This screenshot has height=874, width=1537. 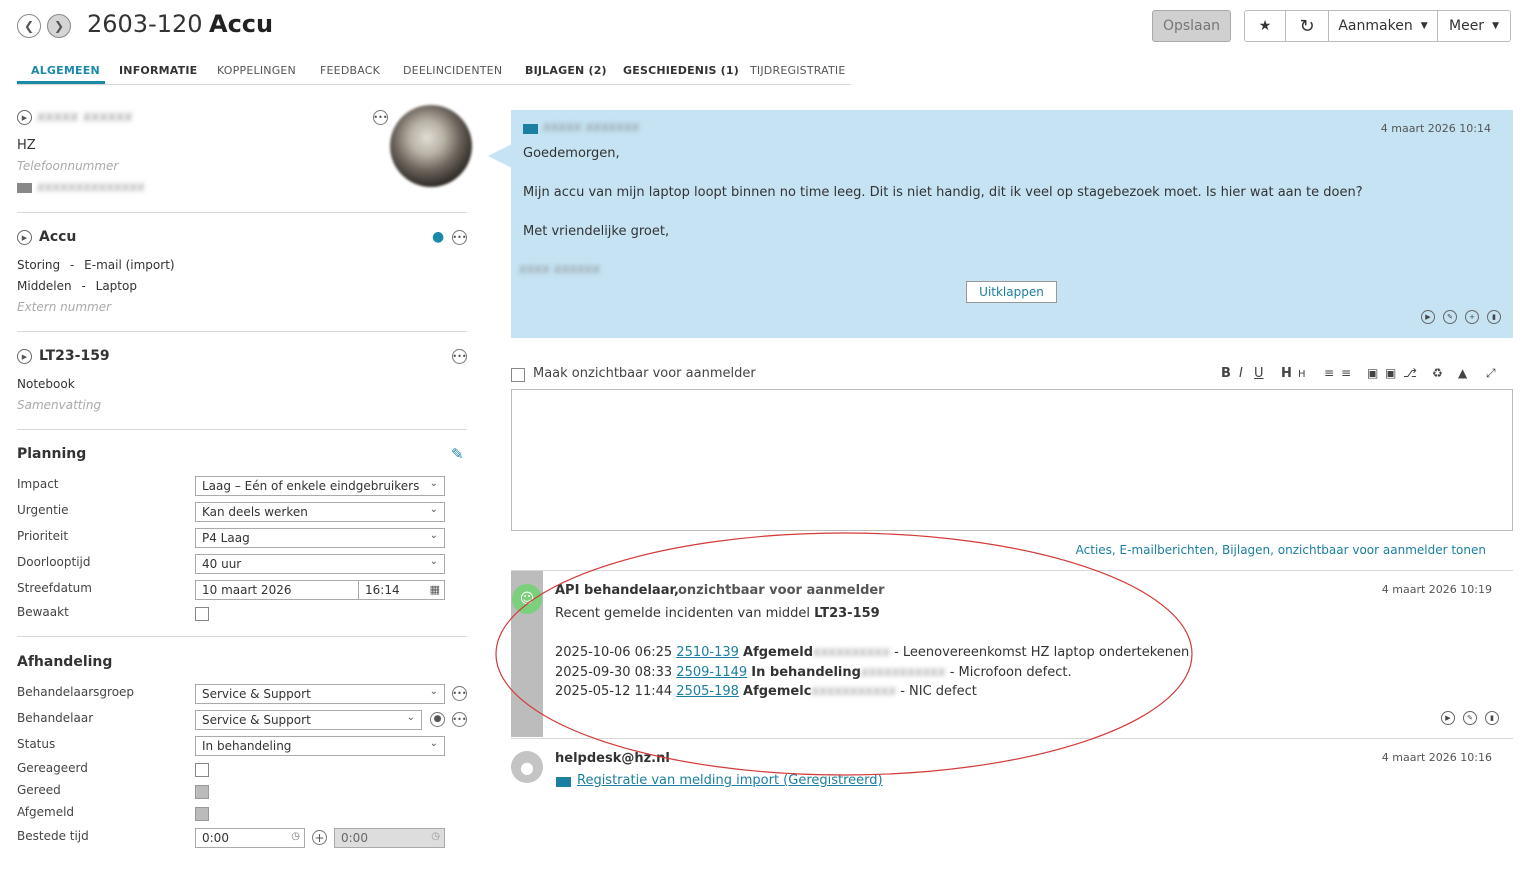 What do you see at coordinates (1226, 373) in the screenshot?
I see `bold-icon: B` at bounding box center [1226, 373].